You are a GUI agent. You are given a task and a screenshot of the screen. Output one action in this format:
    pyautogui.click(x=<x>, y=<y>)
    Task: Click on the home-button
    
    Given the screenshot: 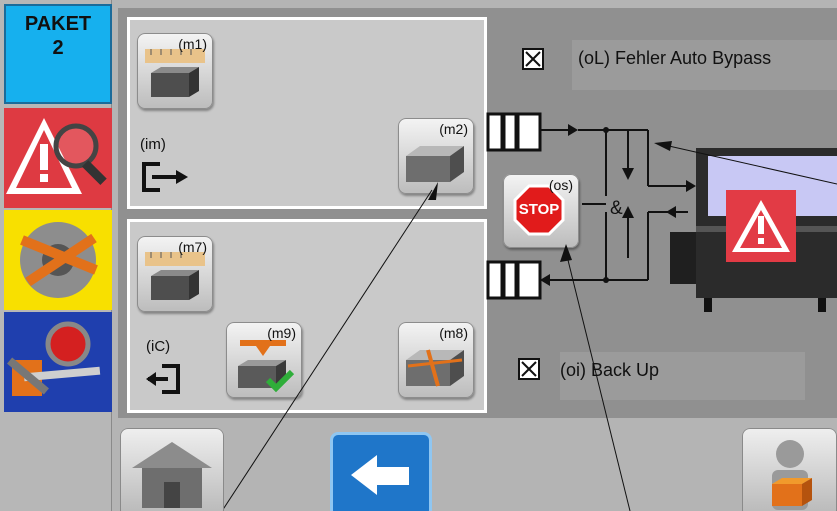 What is the action you would take?
    pyautogui.click(x=172, y=469)
    